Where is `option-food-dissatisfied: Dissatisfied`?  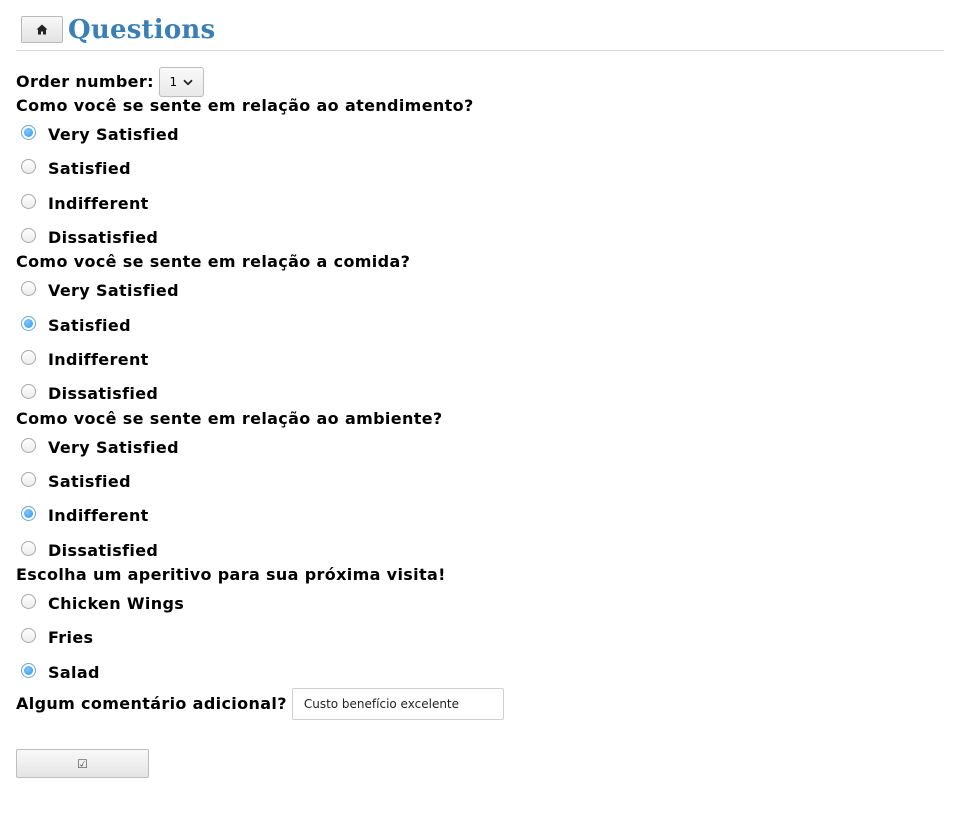 option-food-dissatisfied: Dissatisfied is located at coordinates (89, 394).